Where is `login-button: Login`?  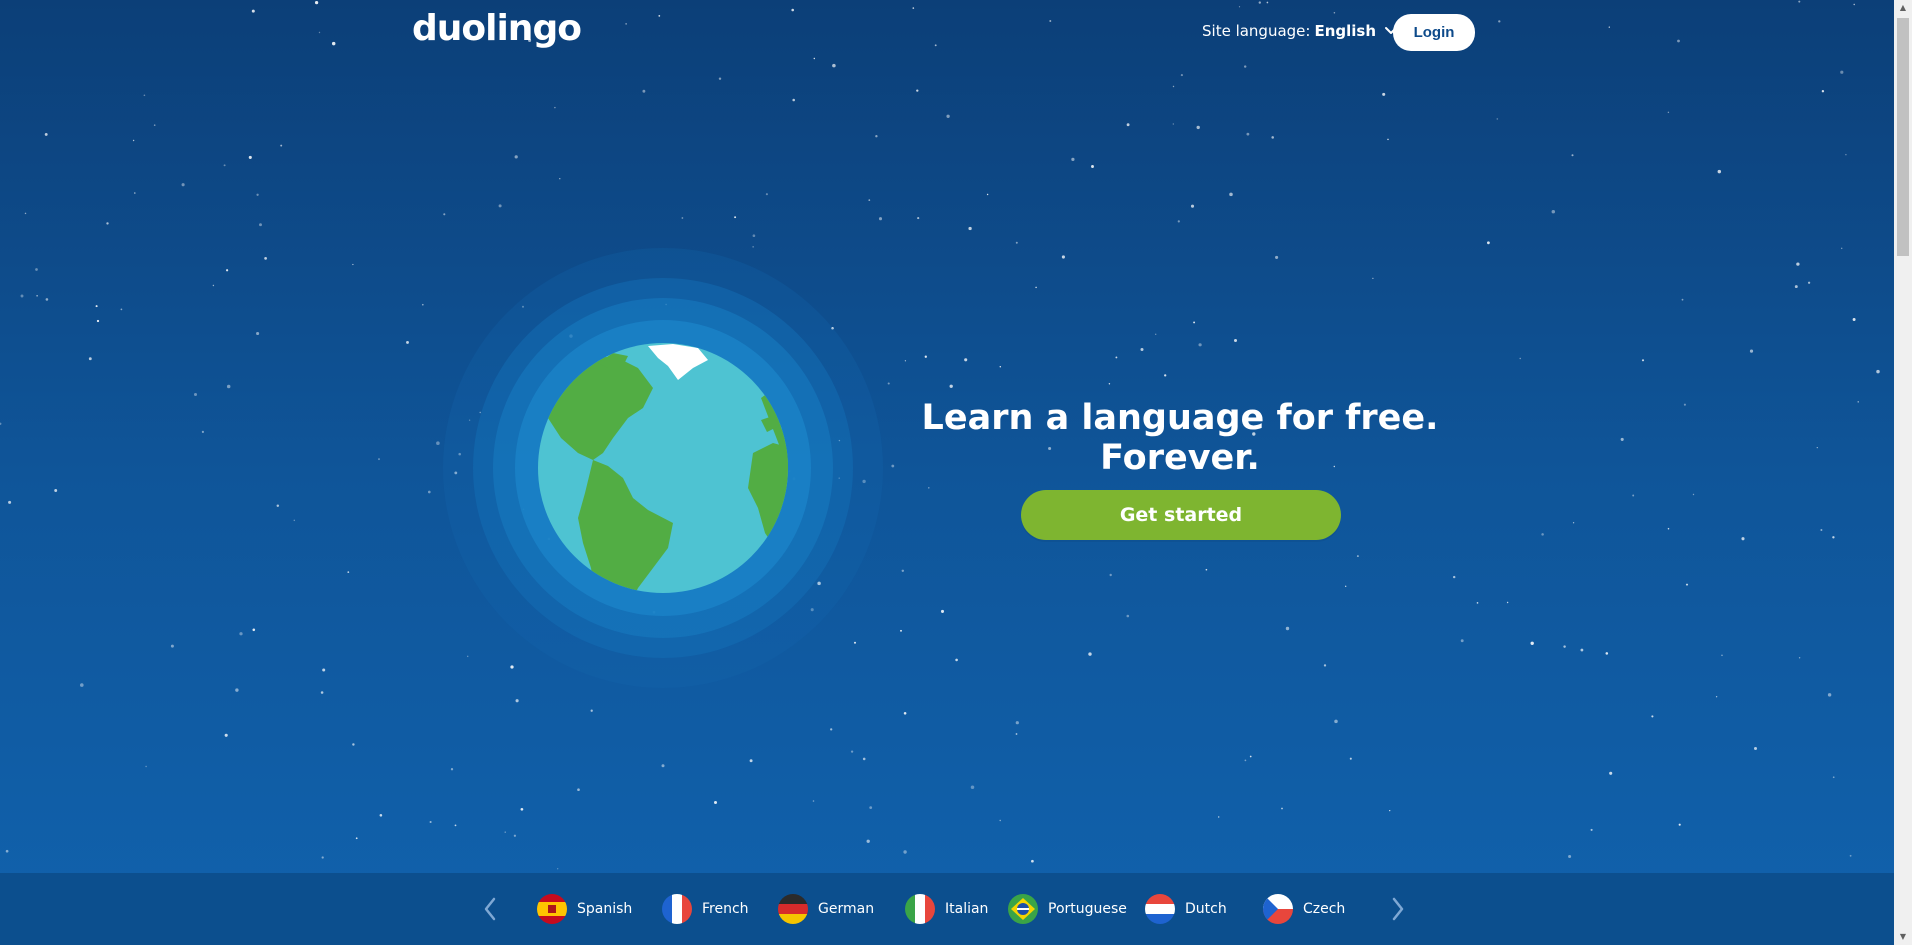 login-button: Login is located at coordinates (1434, 32).